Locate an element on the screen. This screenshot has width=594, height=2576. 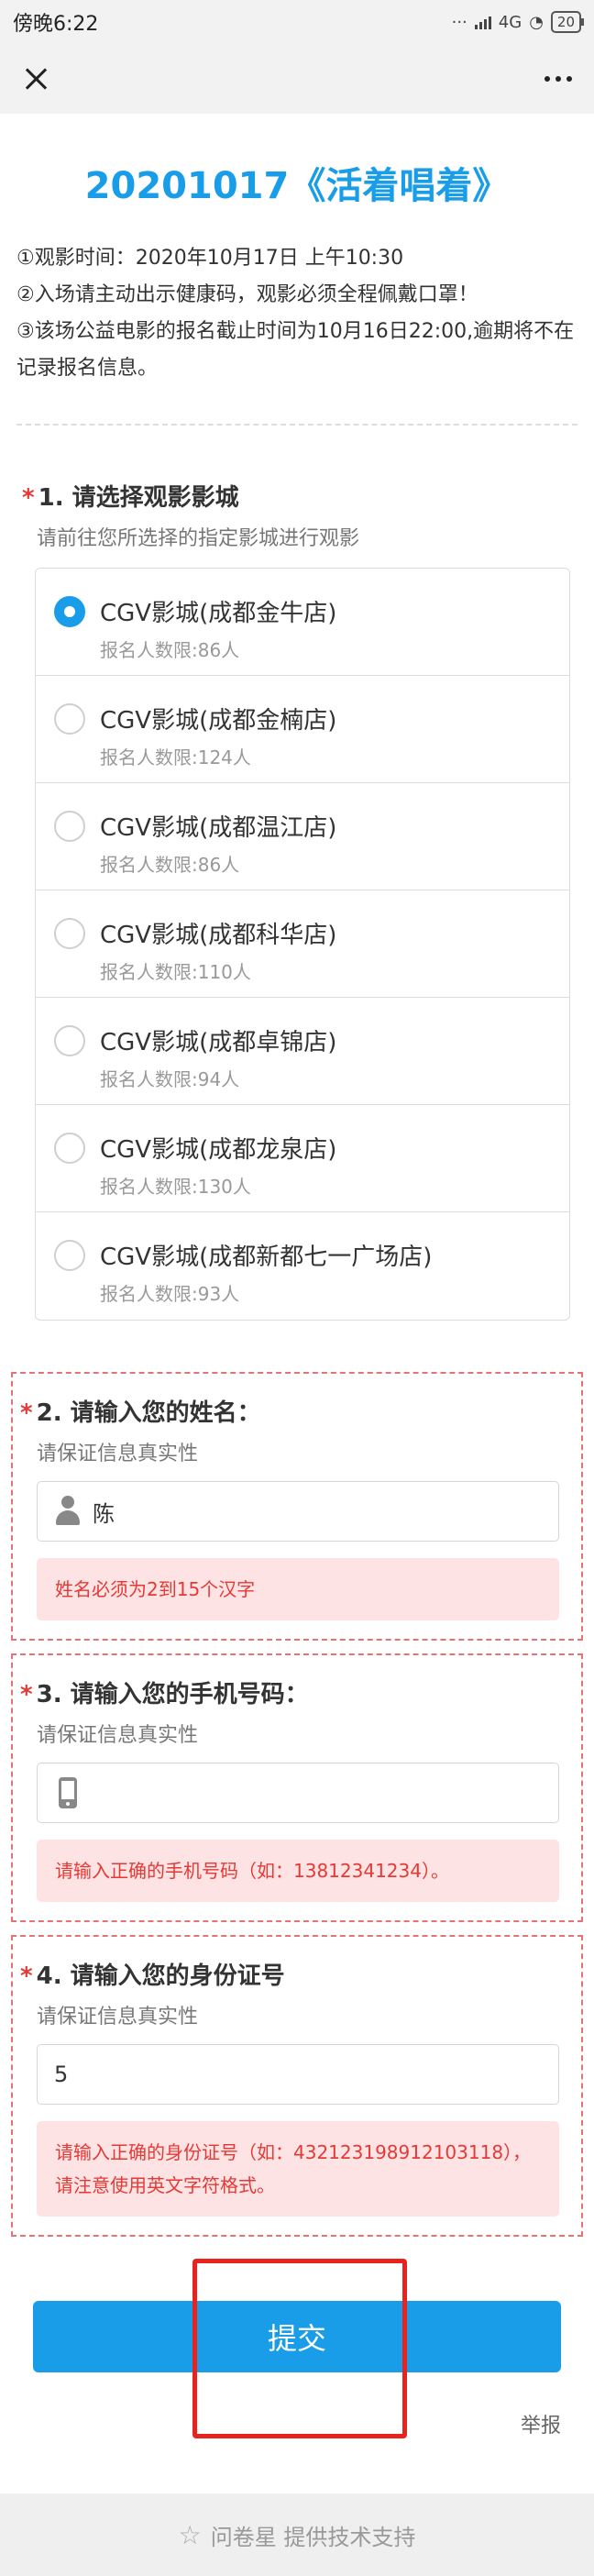
option-label: CGV影城(成都卓锦店) is located at coordinates (218, 1042).